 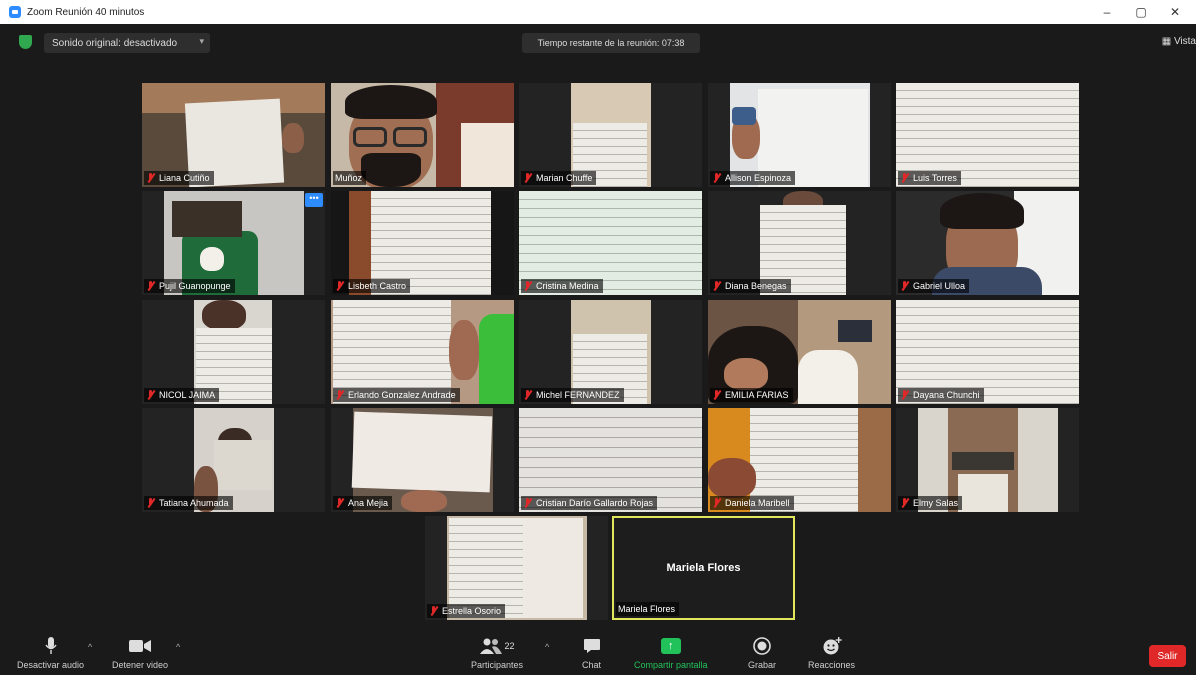 I want to click on video-tile: Tatiana Ahumada, so click(x=233, y=460).